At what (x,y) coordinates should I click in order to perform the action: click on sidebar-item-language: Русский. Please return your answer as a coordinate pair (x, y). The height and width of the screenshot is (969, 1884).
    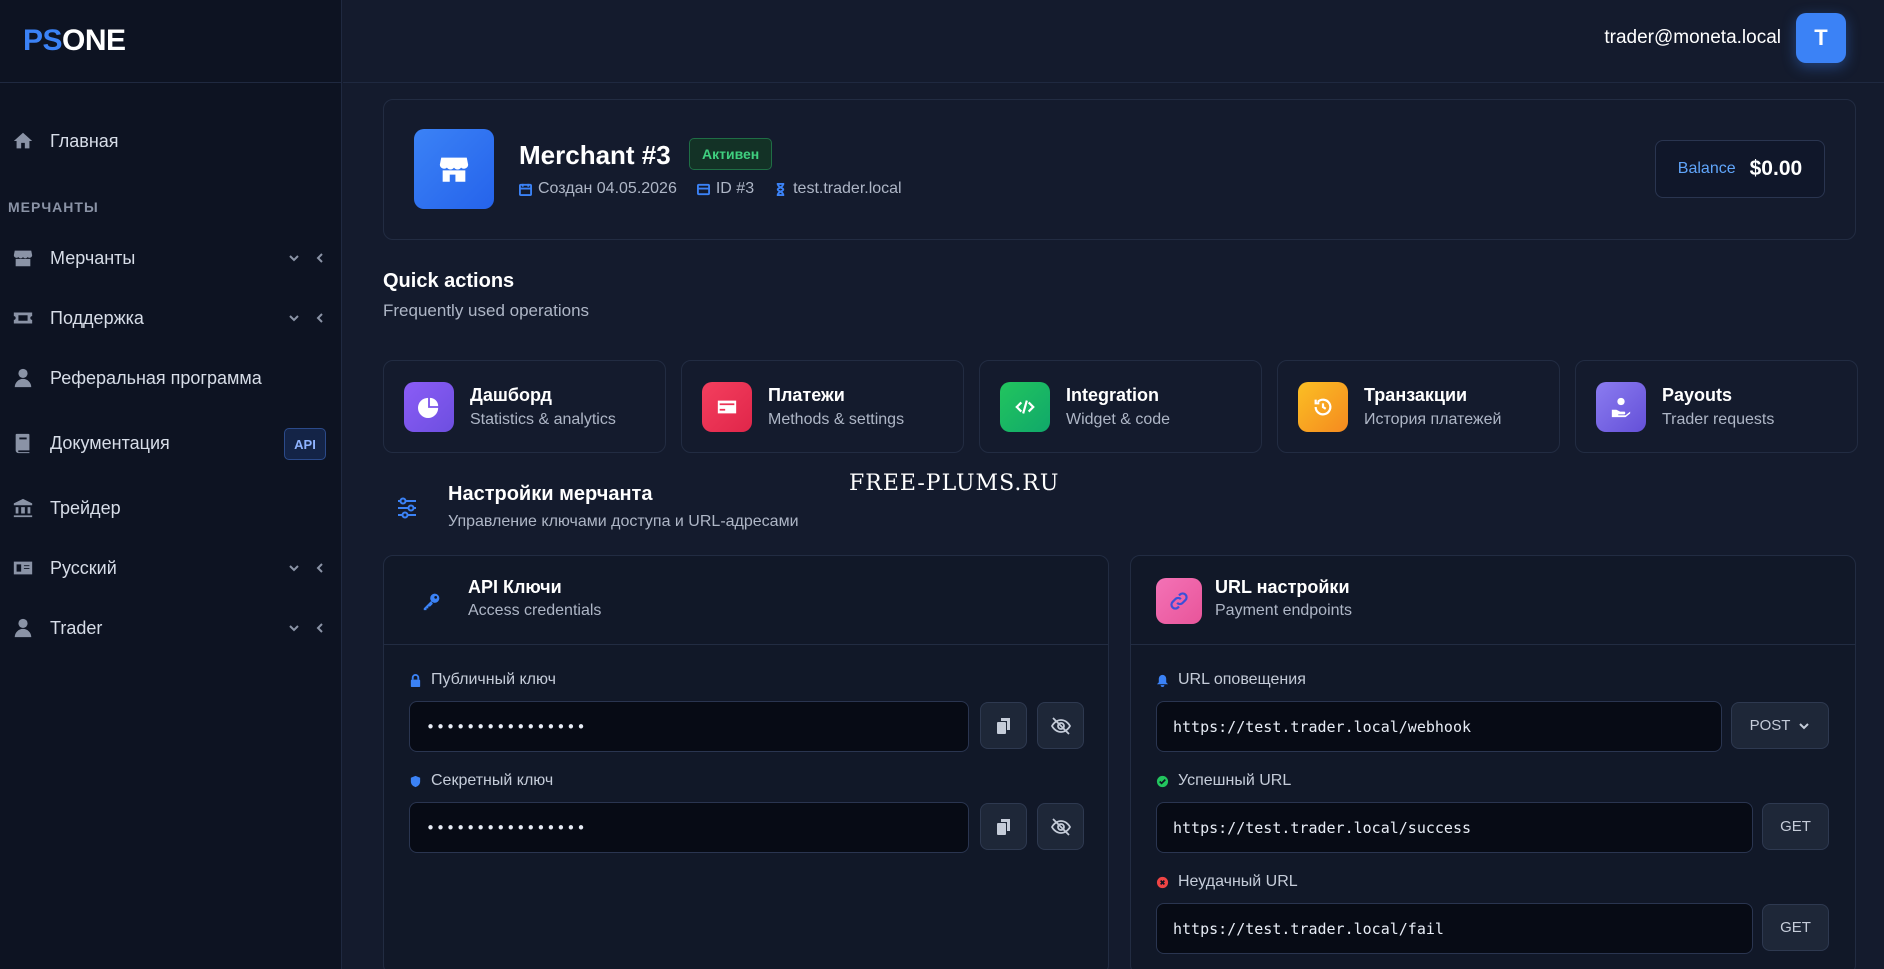
    Looking at the image, I should click on (171, 568).